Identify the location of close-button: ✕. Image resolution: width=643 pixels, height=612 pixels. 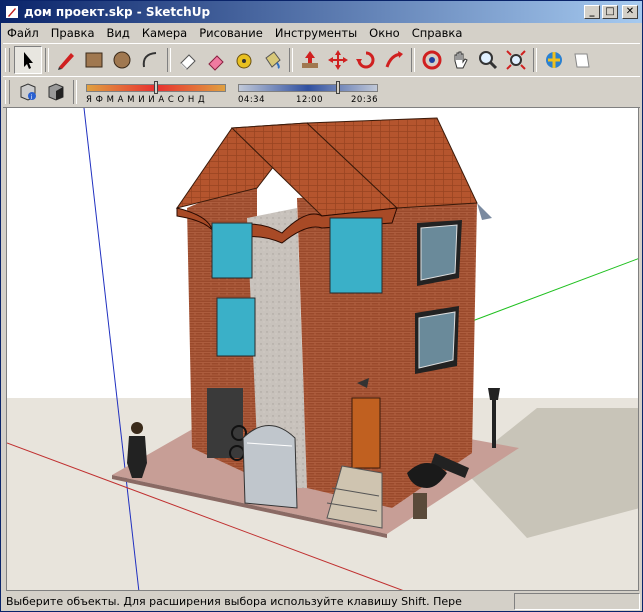
(630, 12).